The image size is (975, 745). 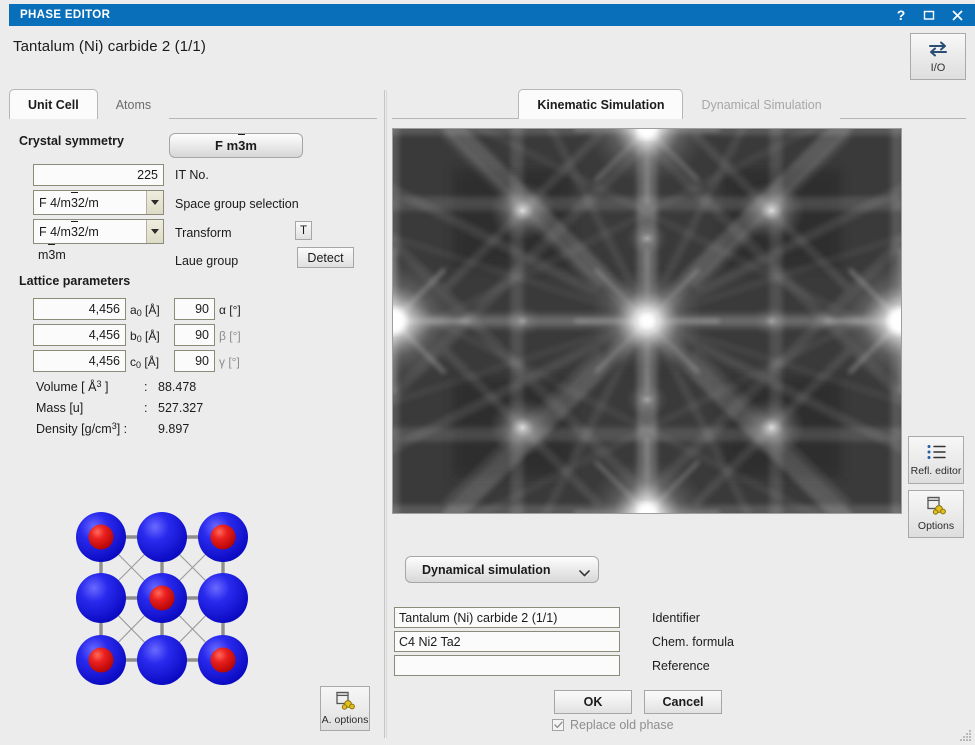 What do you see at coordinates (901, 15) in the screenshot?
I see `help-icon: ?` at bounding box center [901, 15].